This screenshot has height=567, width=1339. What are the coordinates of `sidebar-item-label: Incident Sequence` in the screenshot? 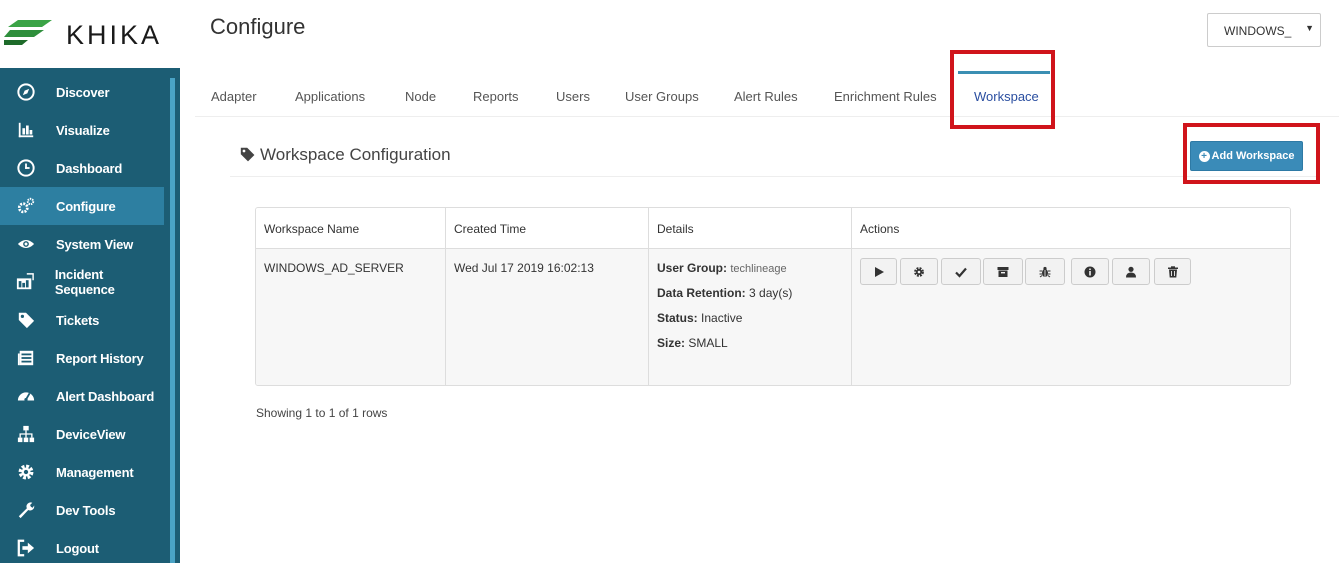 It's located at (84, 282).